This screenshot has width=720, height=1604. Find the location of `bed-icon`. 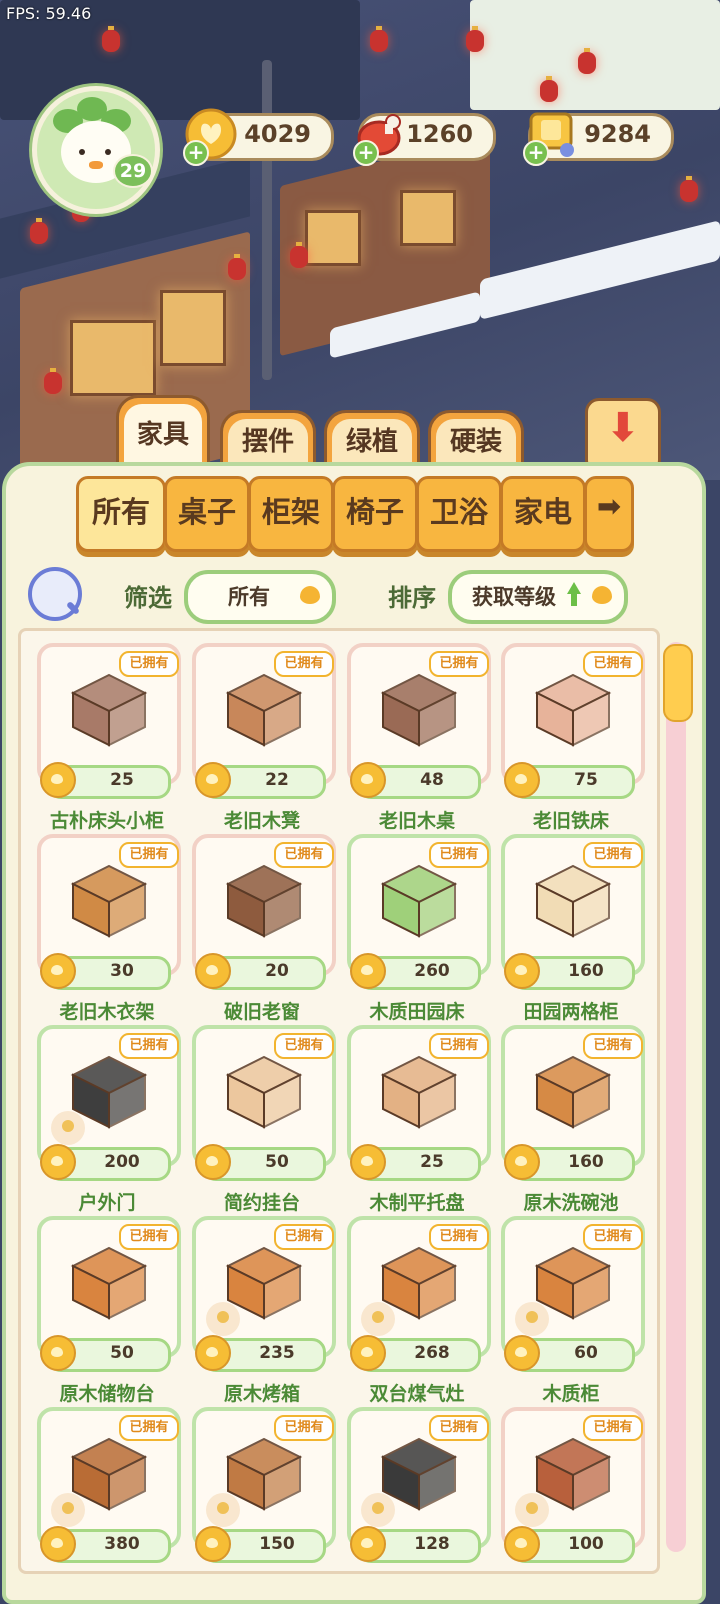

bed-icon is located at coordinates (573, 710).